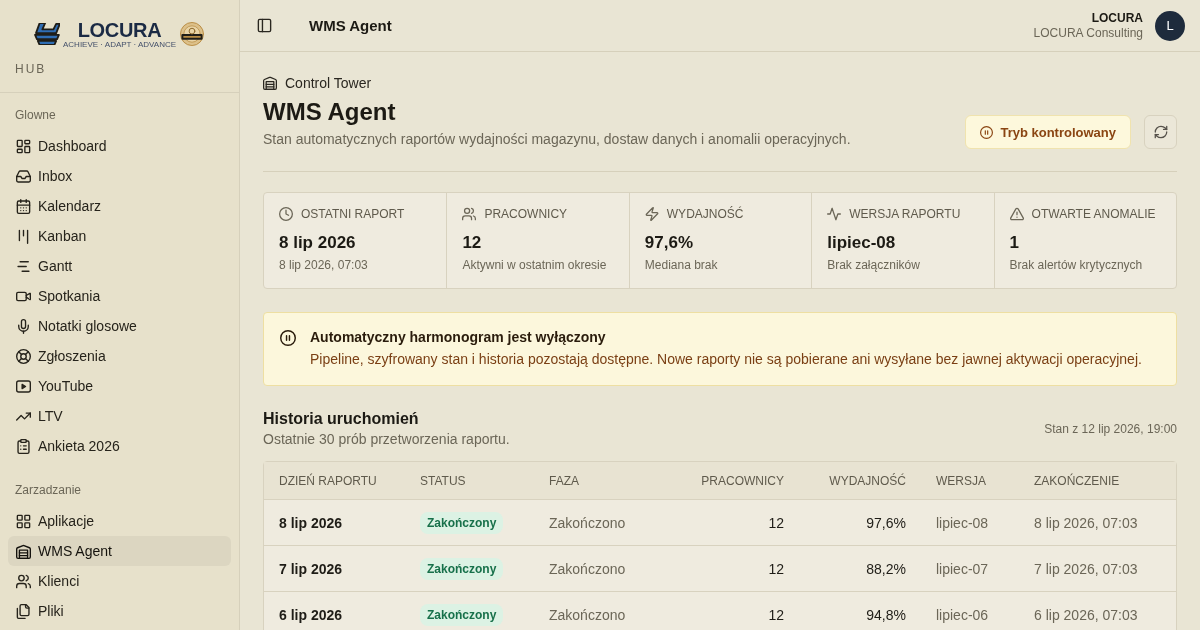  Describe the element at coordinates (443, 480) in the screenshot. I see `column-header: STATUS` at that location.